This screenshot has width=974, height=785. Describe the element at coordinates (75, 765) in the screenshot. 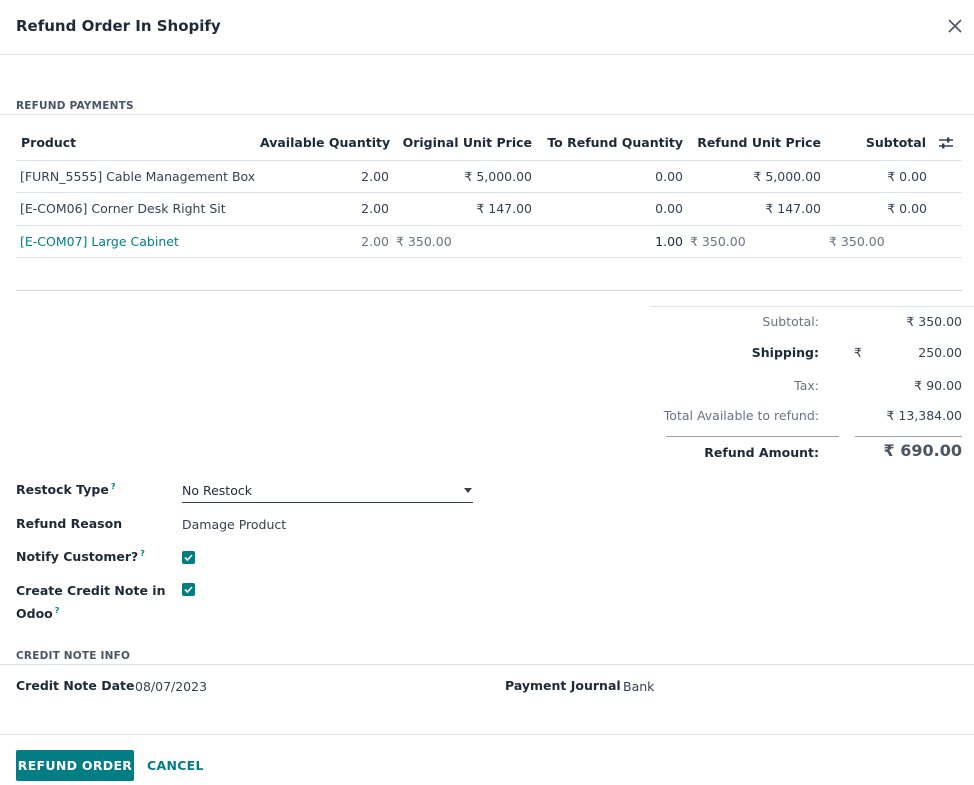

I see `refund-order-button: REFUND ORDER` at that location.